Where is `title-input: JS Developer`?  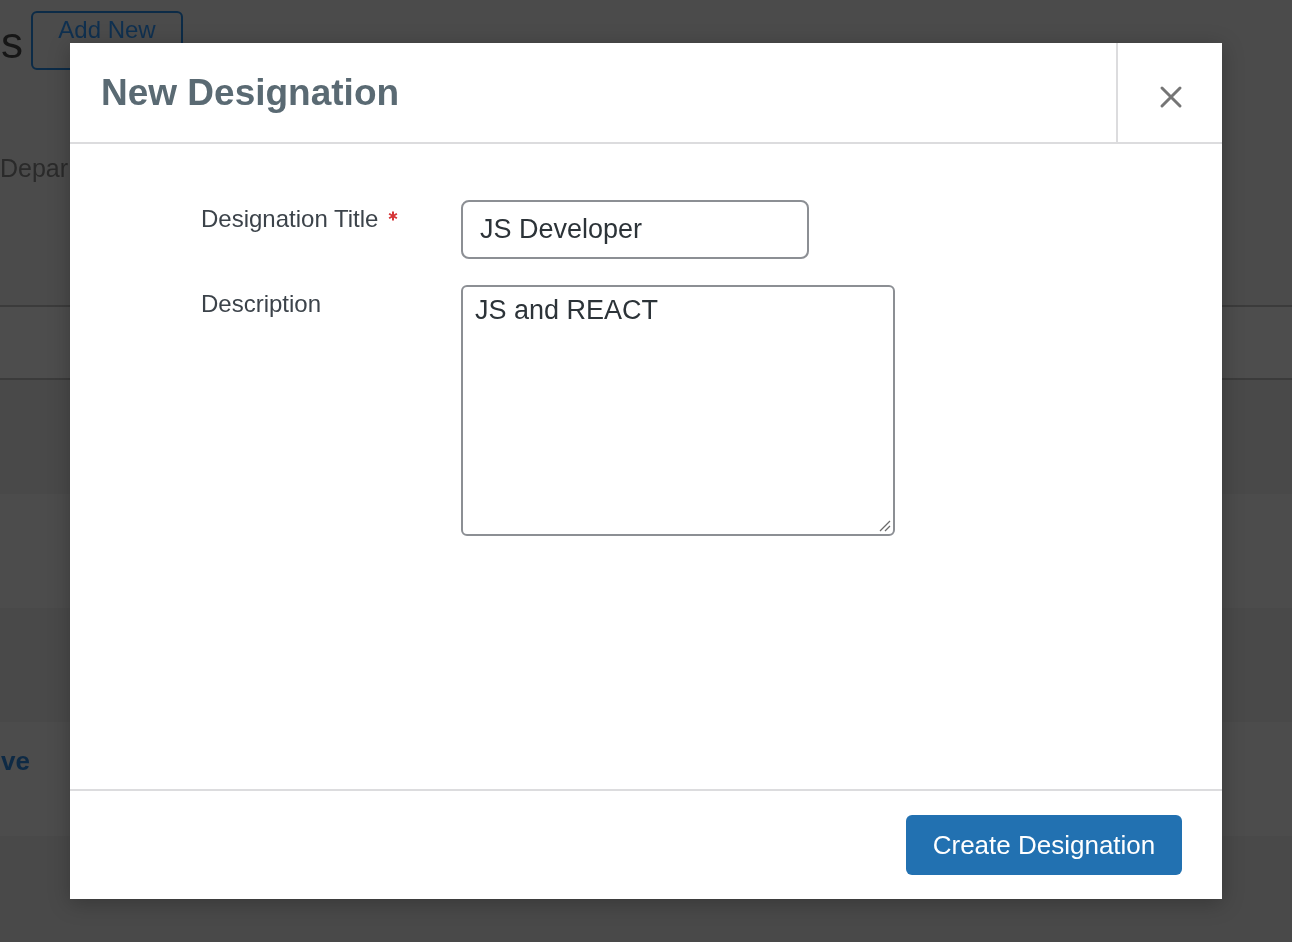
title-input: JS Developer is located at coordinates (635, 229).